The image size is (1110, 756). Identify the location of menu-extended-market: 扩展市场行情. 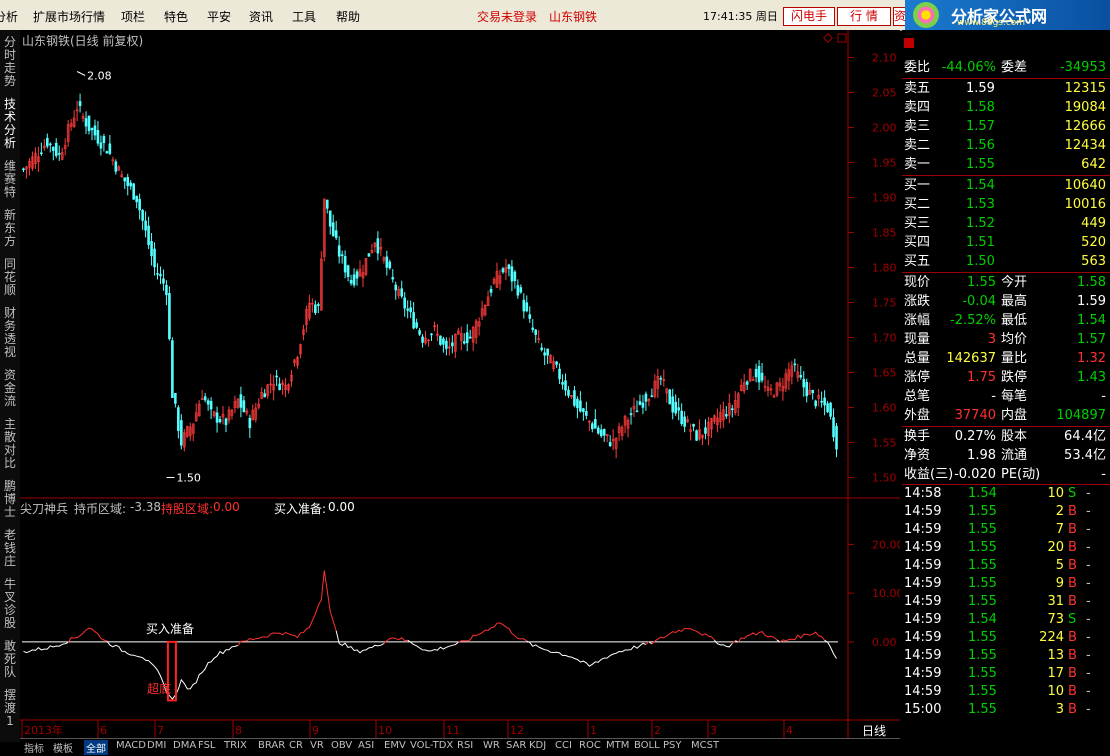
(69, 16).